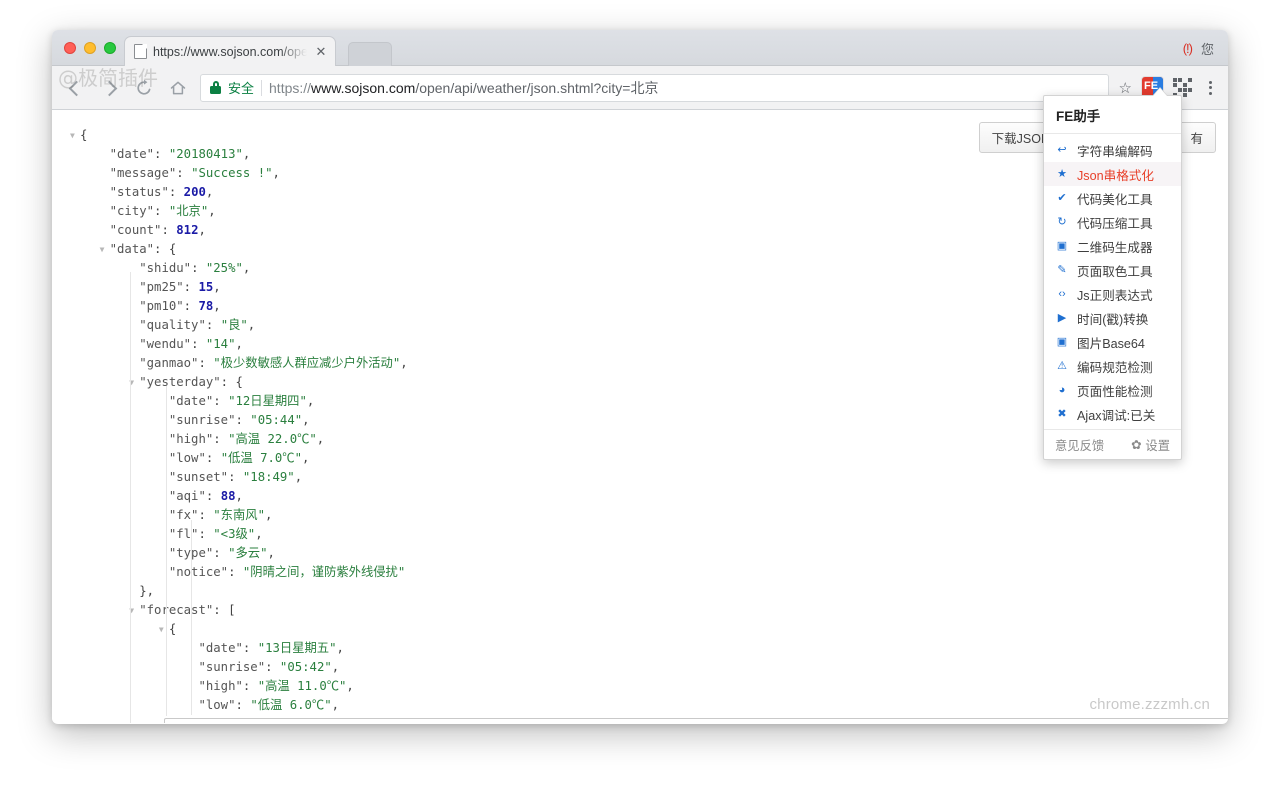 Image resolution: width=1280 pixels, height=800 pixels. I want to click on code-minify-icon: ↻, so click(1062, 221).